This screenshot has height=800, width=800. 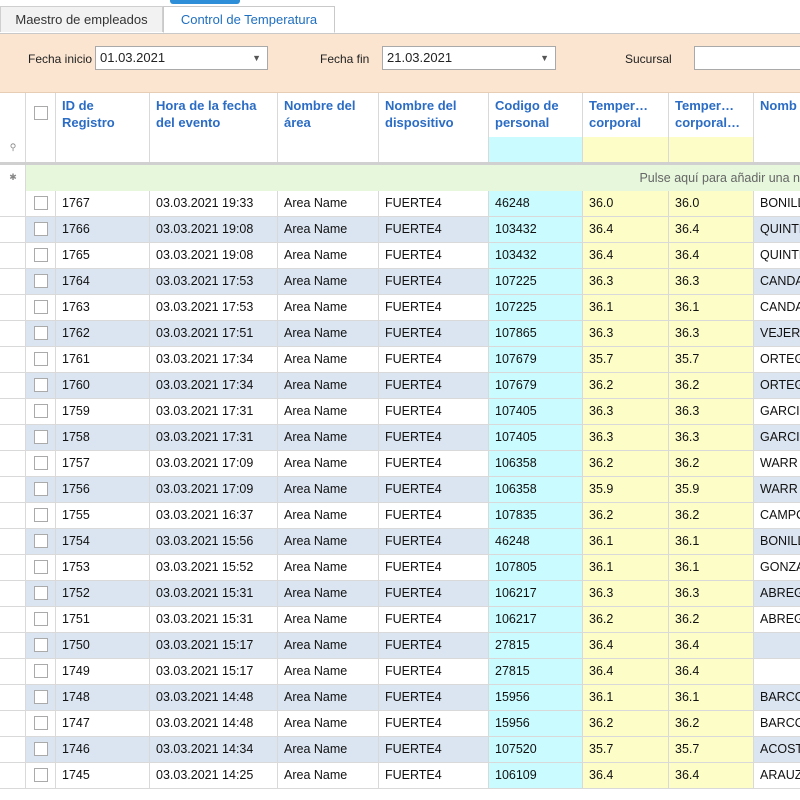 What do you see at coordinates (777, 115) in the screenshot?
I see `header-nombre: Nomb` at bounding box center [777, 115].